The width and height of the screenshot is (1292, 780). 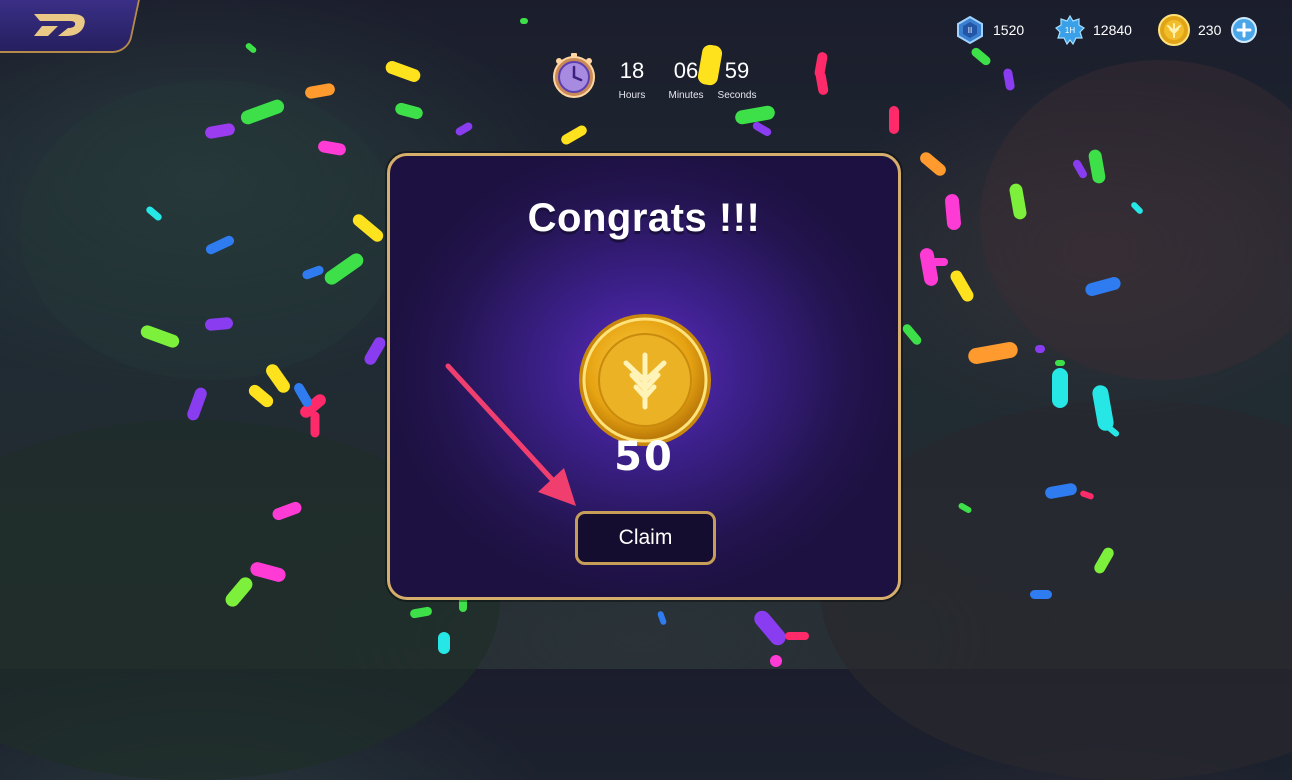 I want to click on add-gold-icon, so click(x=1244, y=30).